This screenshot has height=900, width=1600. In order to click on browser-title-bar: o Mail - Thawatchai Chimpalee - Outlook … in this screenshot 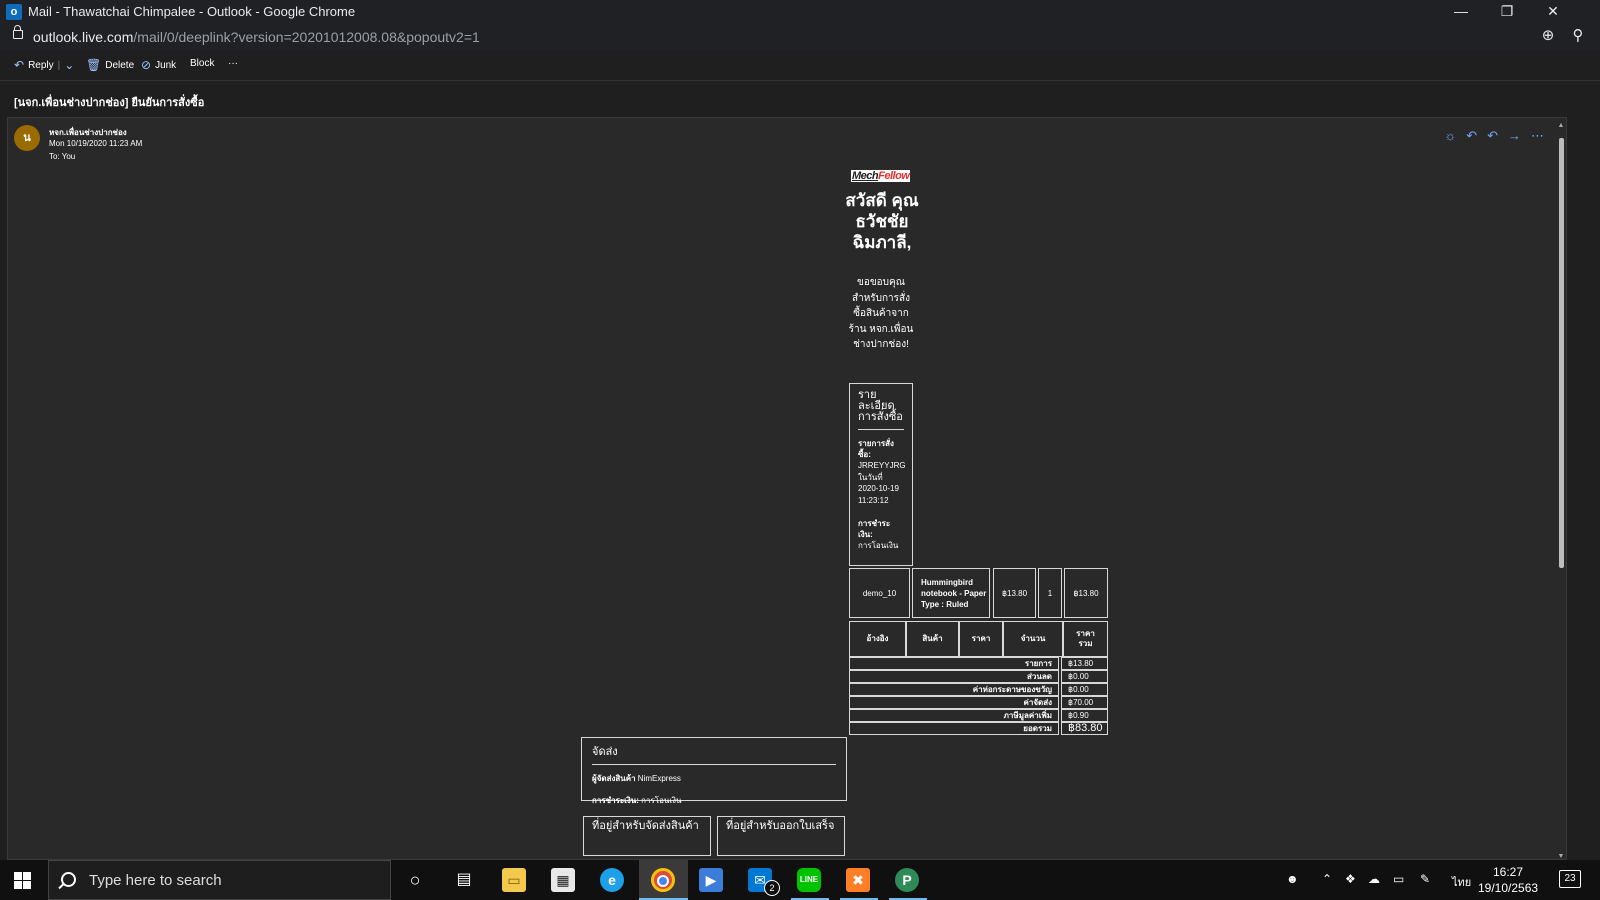, I will do `click(800, 12)`.